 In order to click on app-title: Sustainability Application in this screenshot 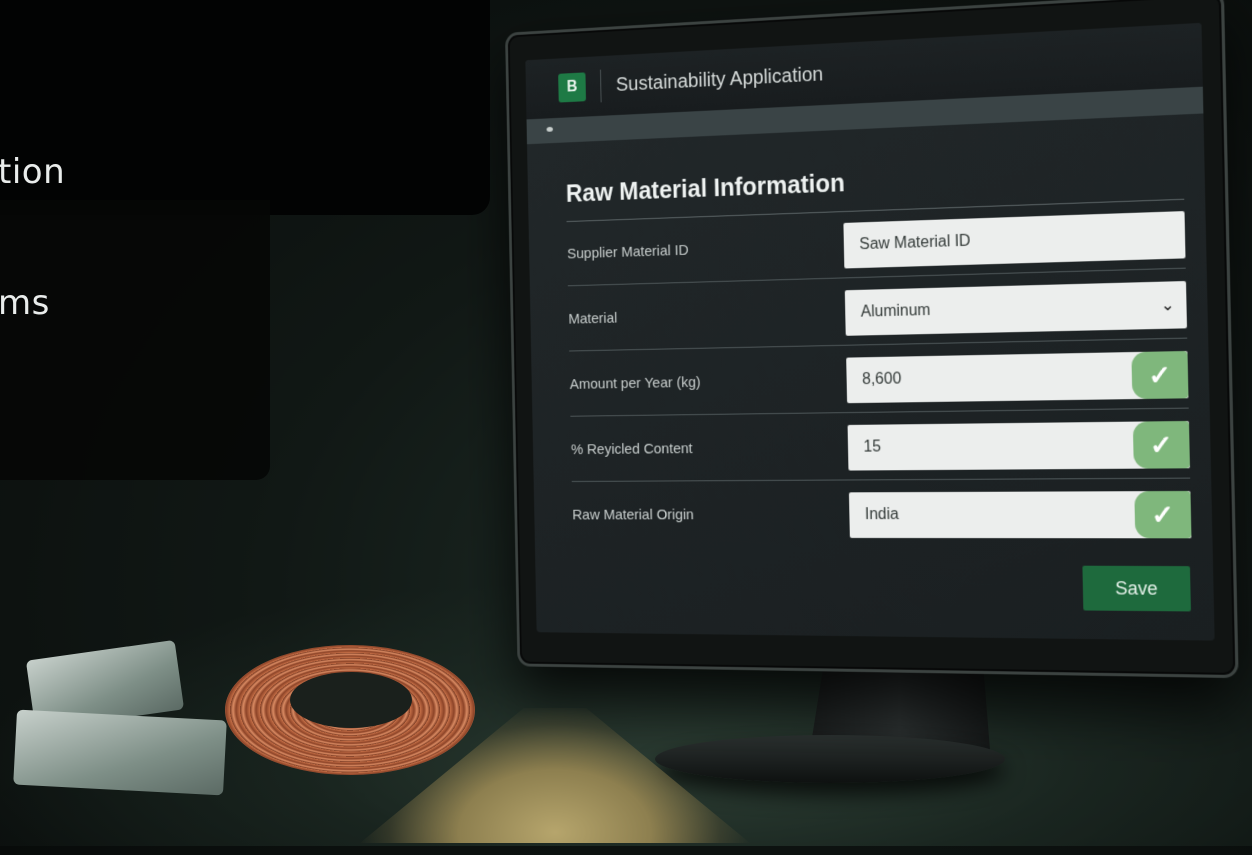, I will do `click(719, 79)`.